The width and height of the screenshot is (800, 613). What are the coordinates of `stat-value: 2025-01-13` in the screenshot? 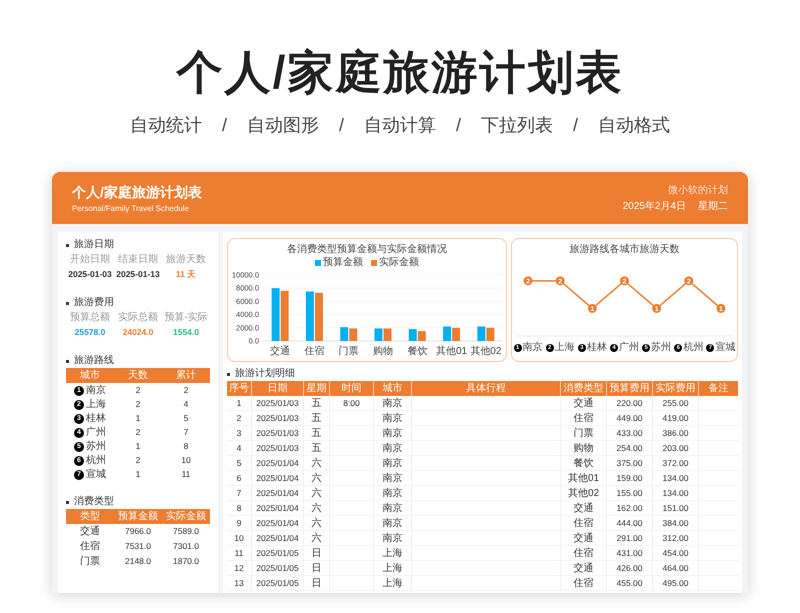 It's located at (138, 274).